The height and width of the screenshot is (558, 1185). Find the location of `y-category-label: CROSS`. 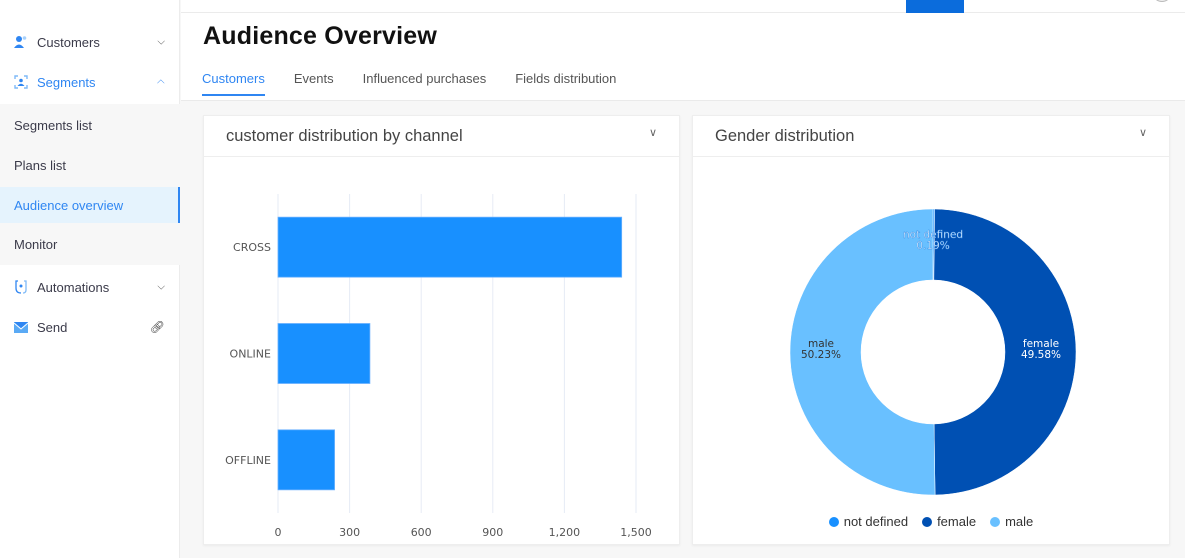

y-category-label: CROSS is located at coordinates (252, 247).